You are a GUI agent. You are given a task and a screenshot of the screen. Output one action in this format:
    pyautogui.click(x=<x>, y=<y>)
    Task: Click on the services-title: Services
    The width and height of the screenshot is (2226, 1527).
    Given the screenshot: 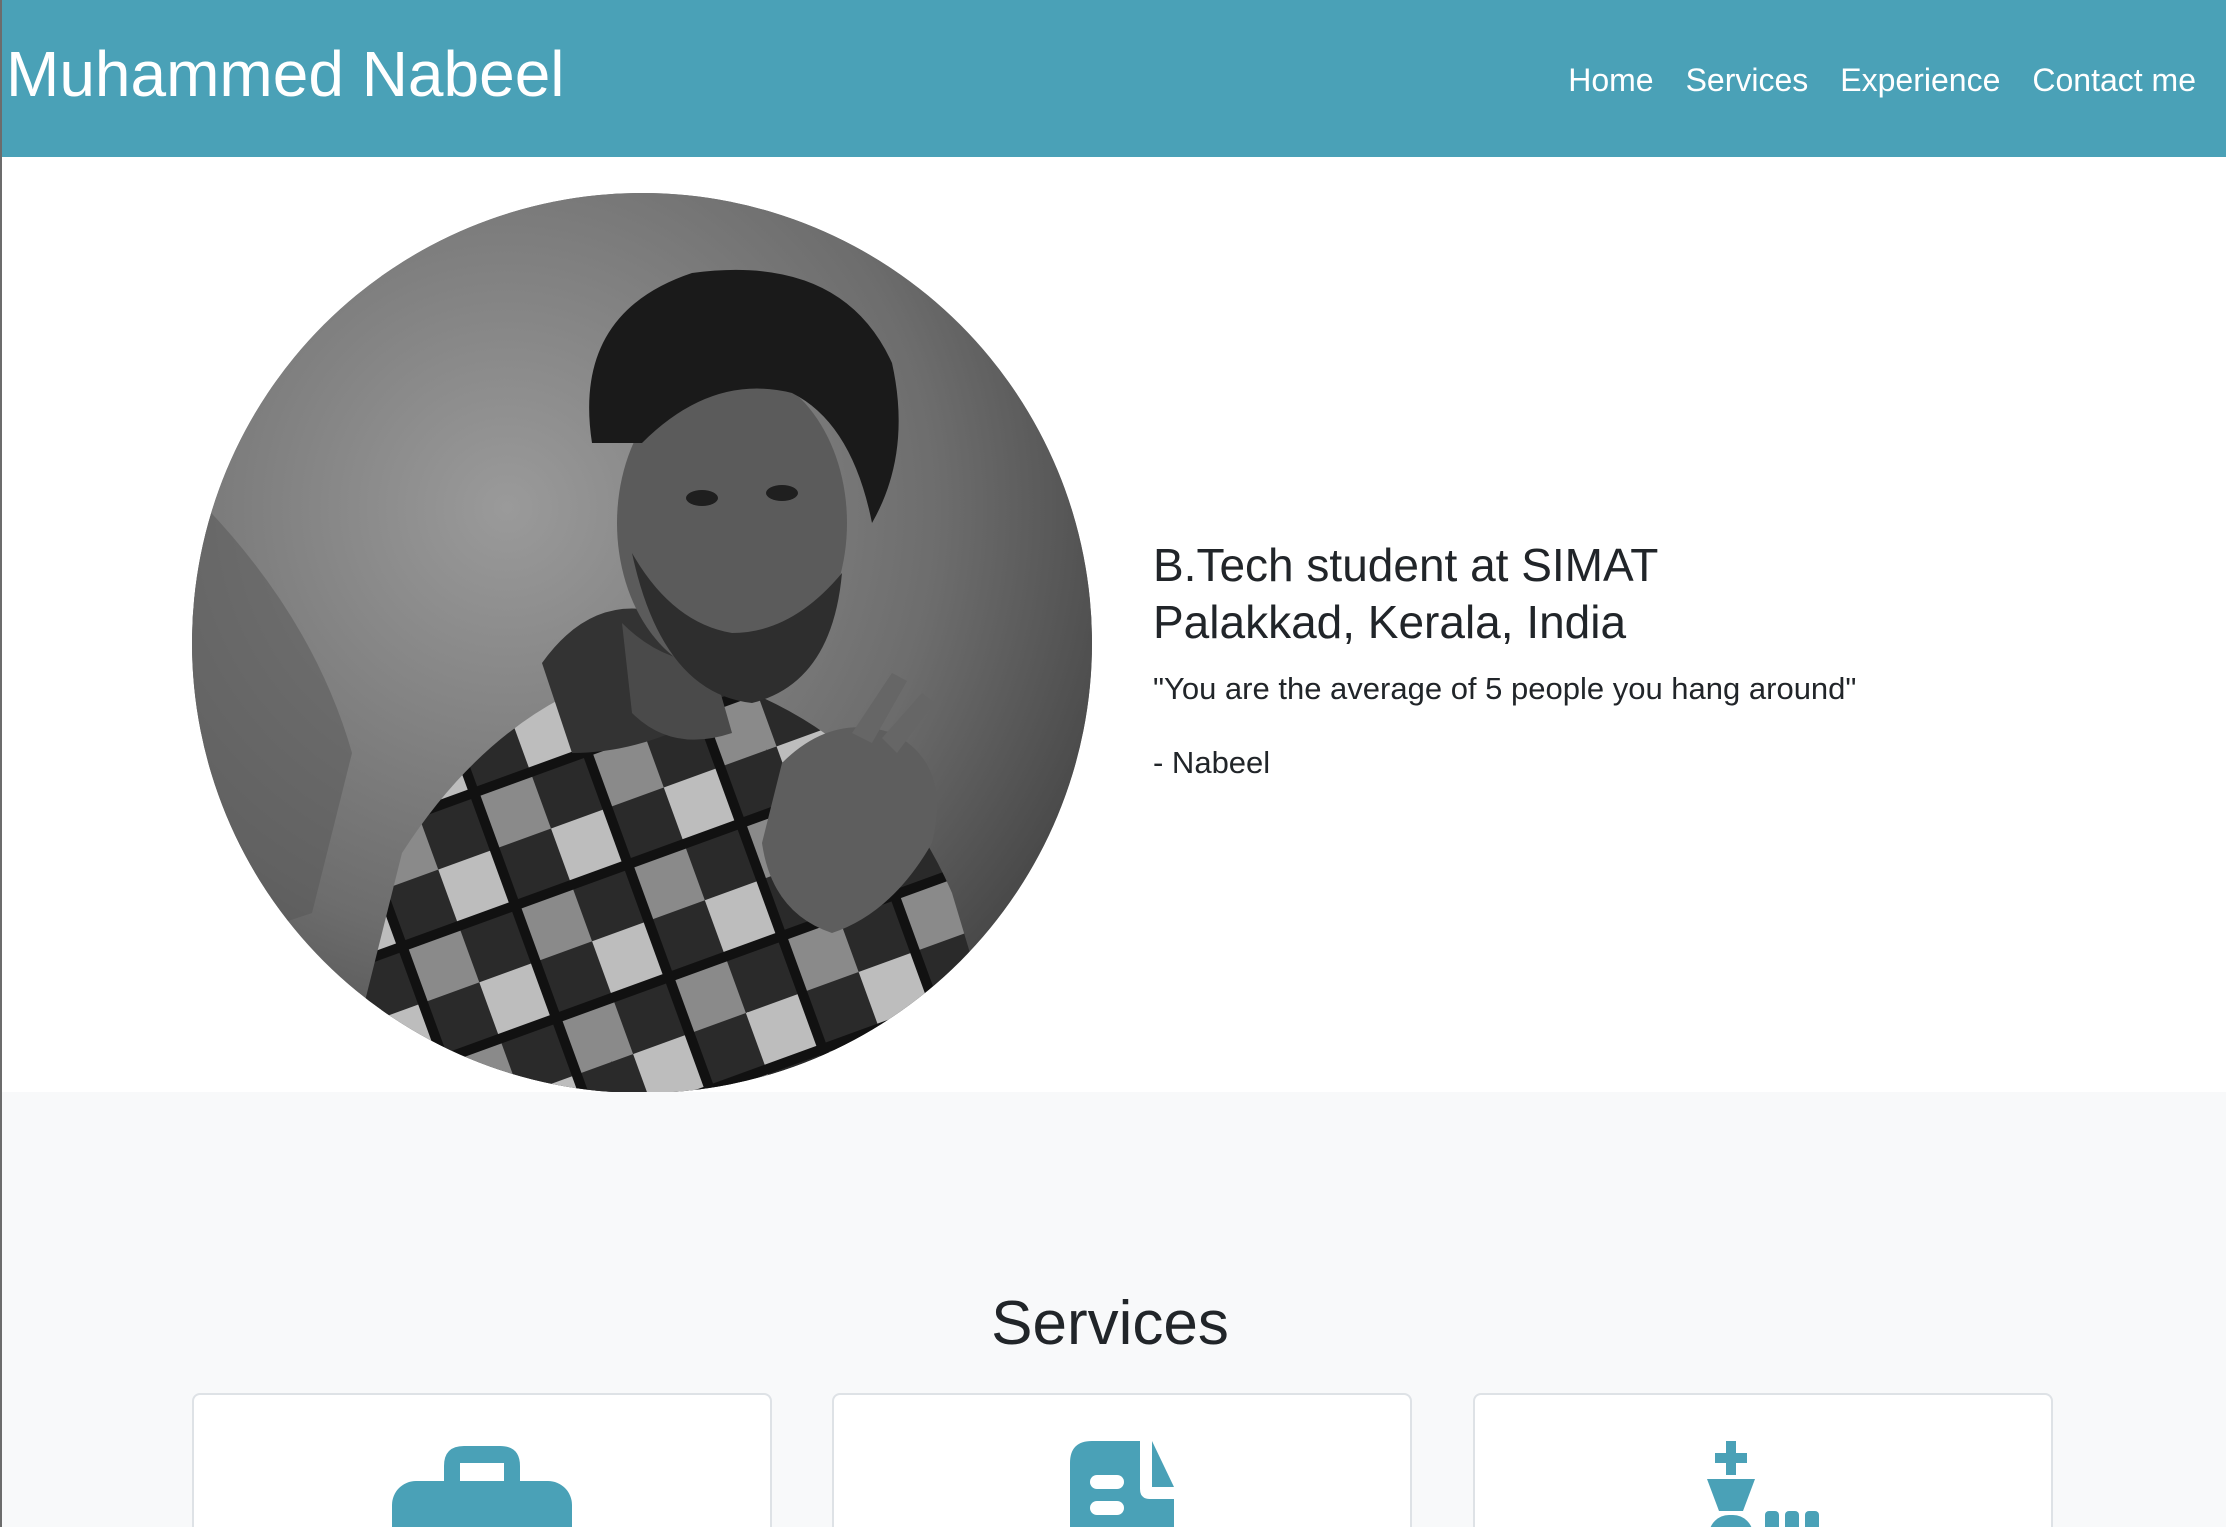 What is the action you would take?
    pyautogui.click(x=1110, y=1323)
    